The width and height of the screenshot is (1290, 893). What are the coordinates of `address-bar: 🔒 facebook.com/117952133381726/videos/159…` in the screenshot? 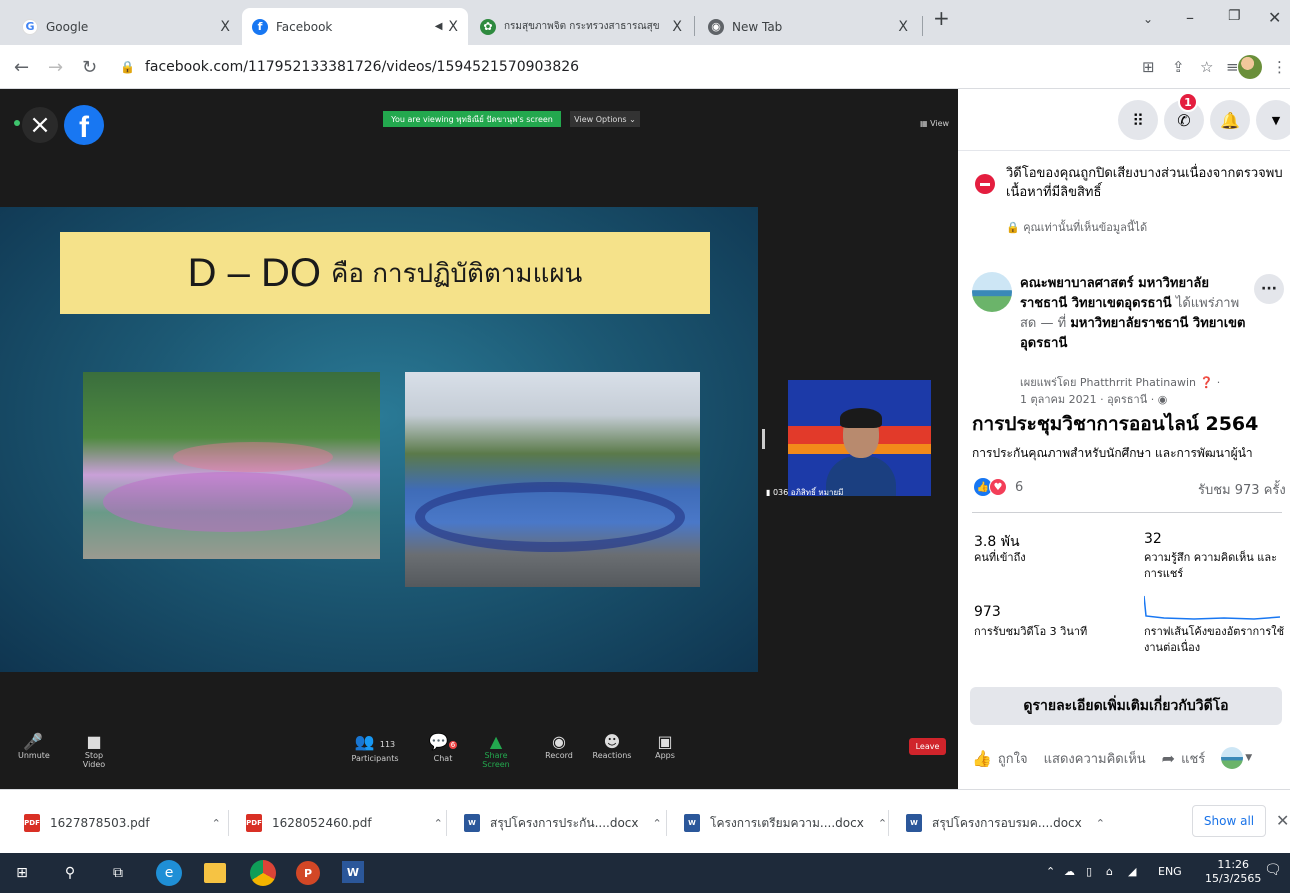 It's located at (349, 67).